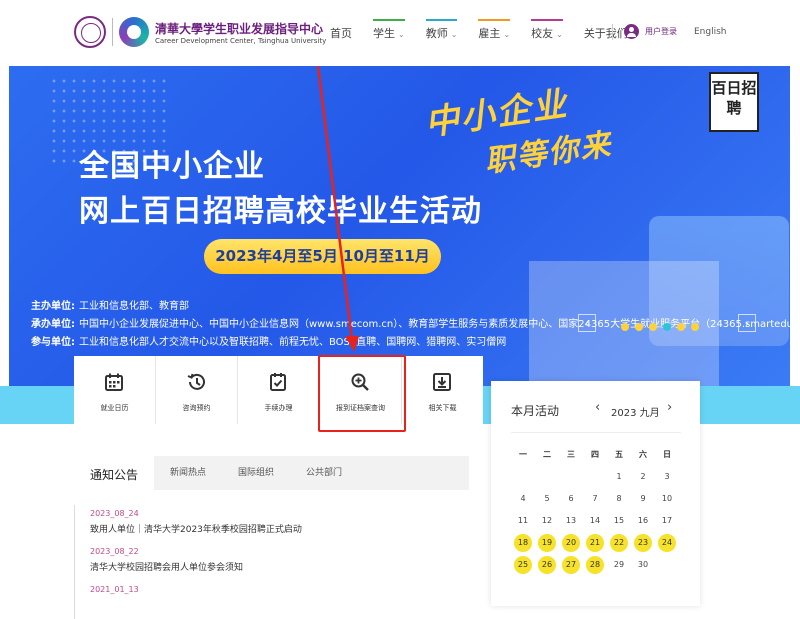  What do you see at coordinates (494, 30) in the screenshot?
I see `nav-item-3: 雇主 ⌄` at bounding box center [494, 30].